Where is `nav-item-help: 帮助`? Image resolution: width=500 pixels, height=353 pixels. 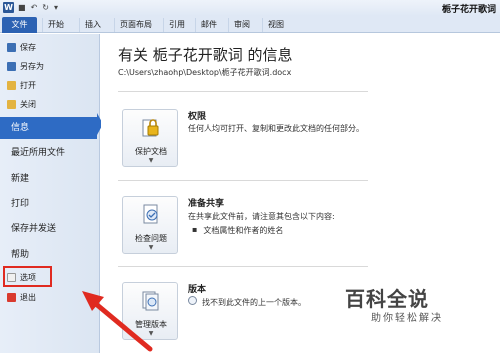
nav-item-help: 帮助 is located at coordinates (50, 255).